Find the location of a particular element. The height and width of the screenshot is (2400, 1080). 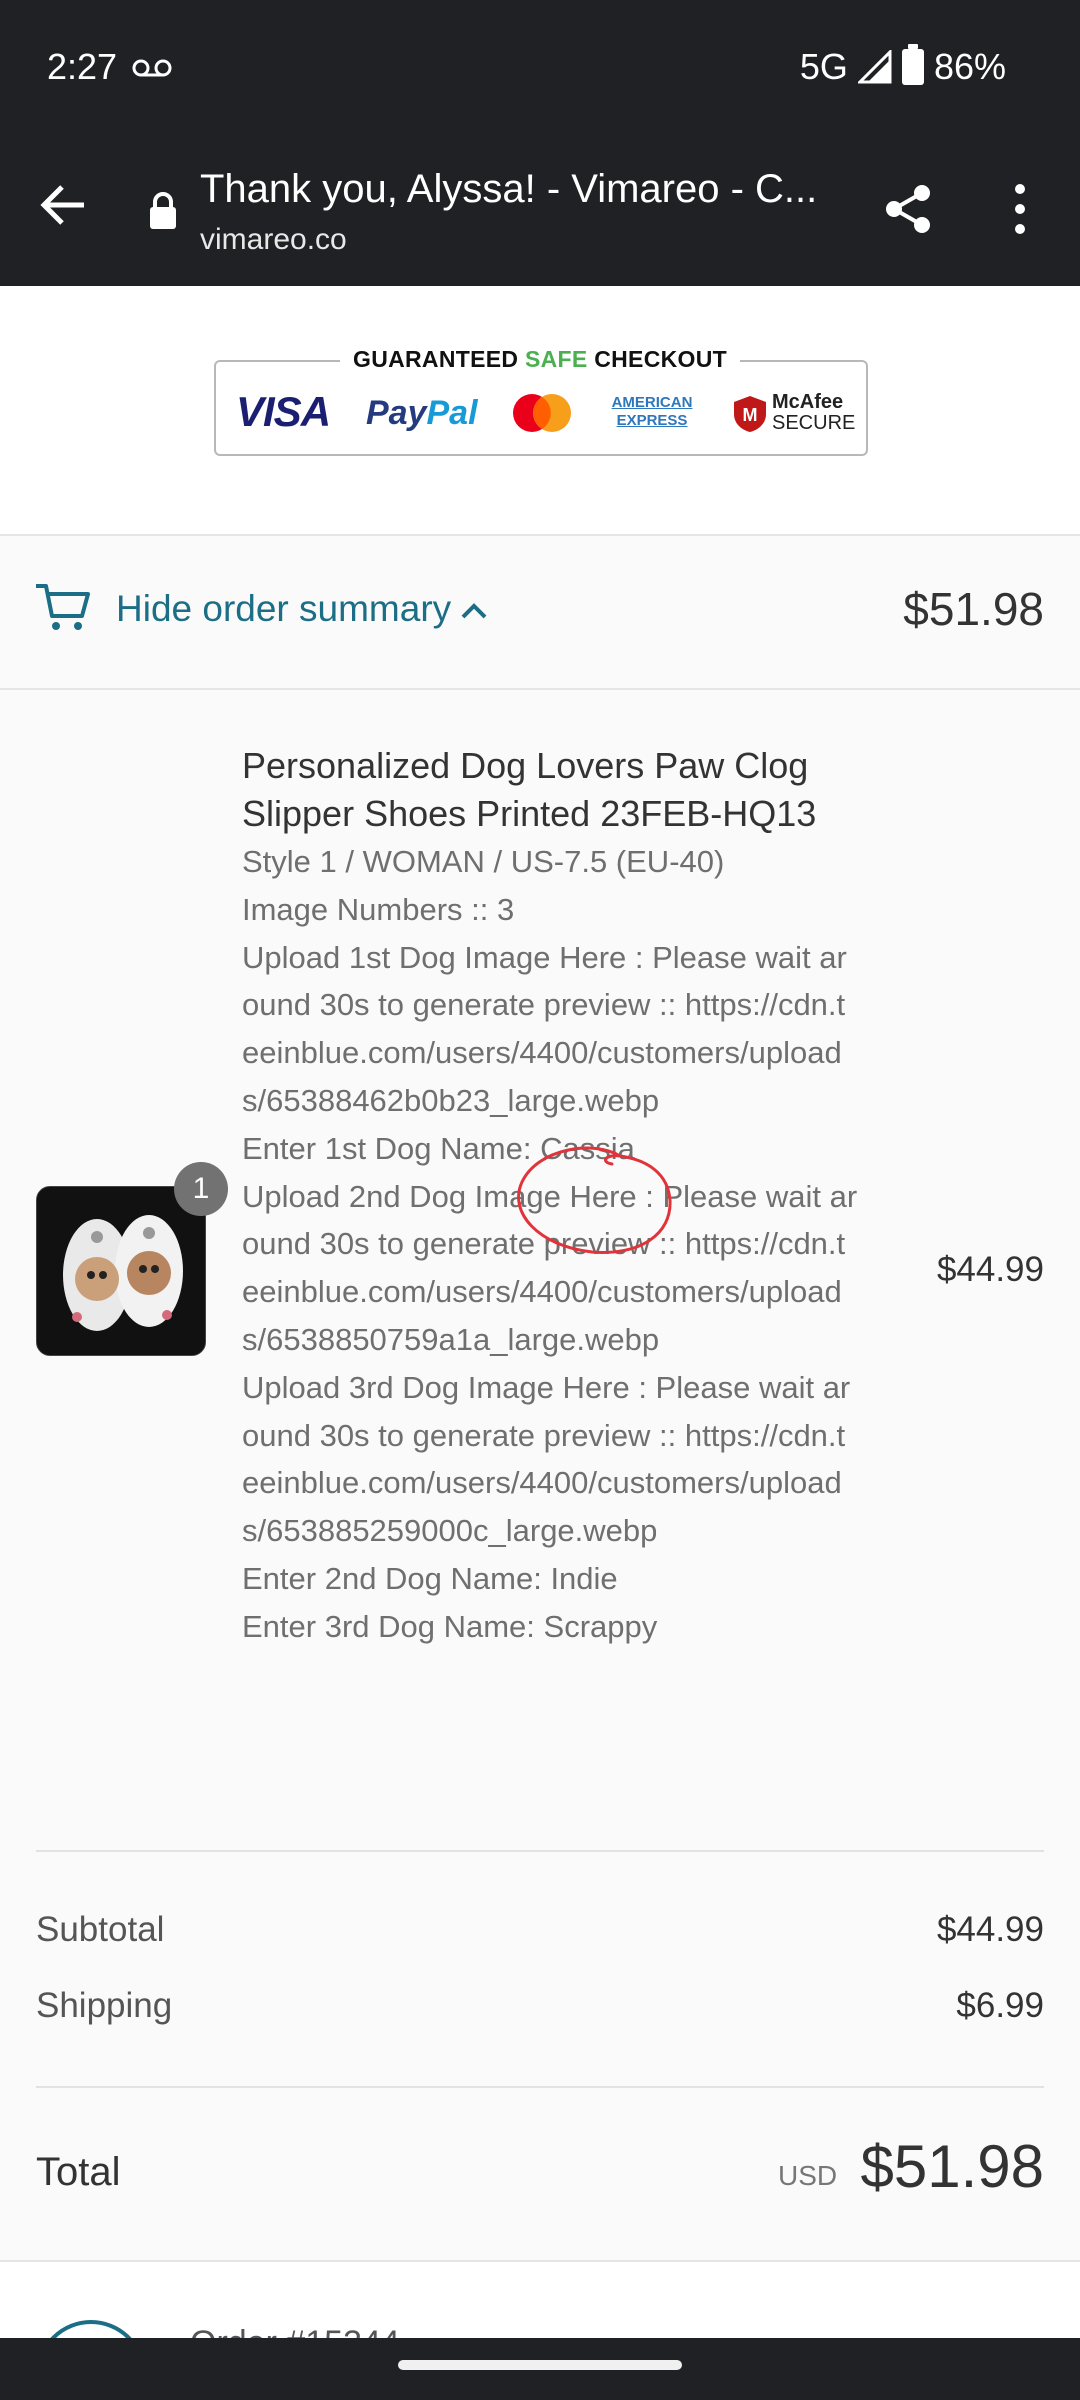

mcafee-shield-icon: M is located at coordinates (750, 414).